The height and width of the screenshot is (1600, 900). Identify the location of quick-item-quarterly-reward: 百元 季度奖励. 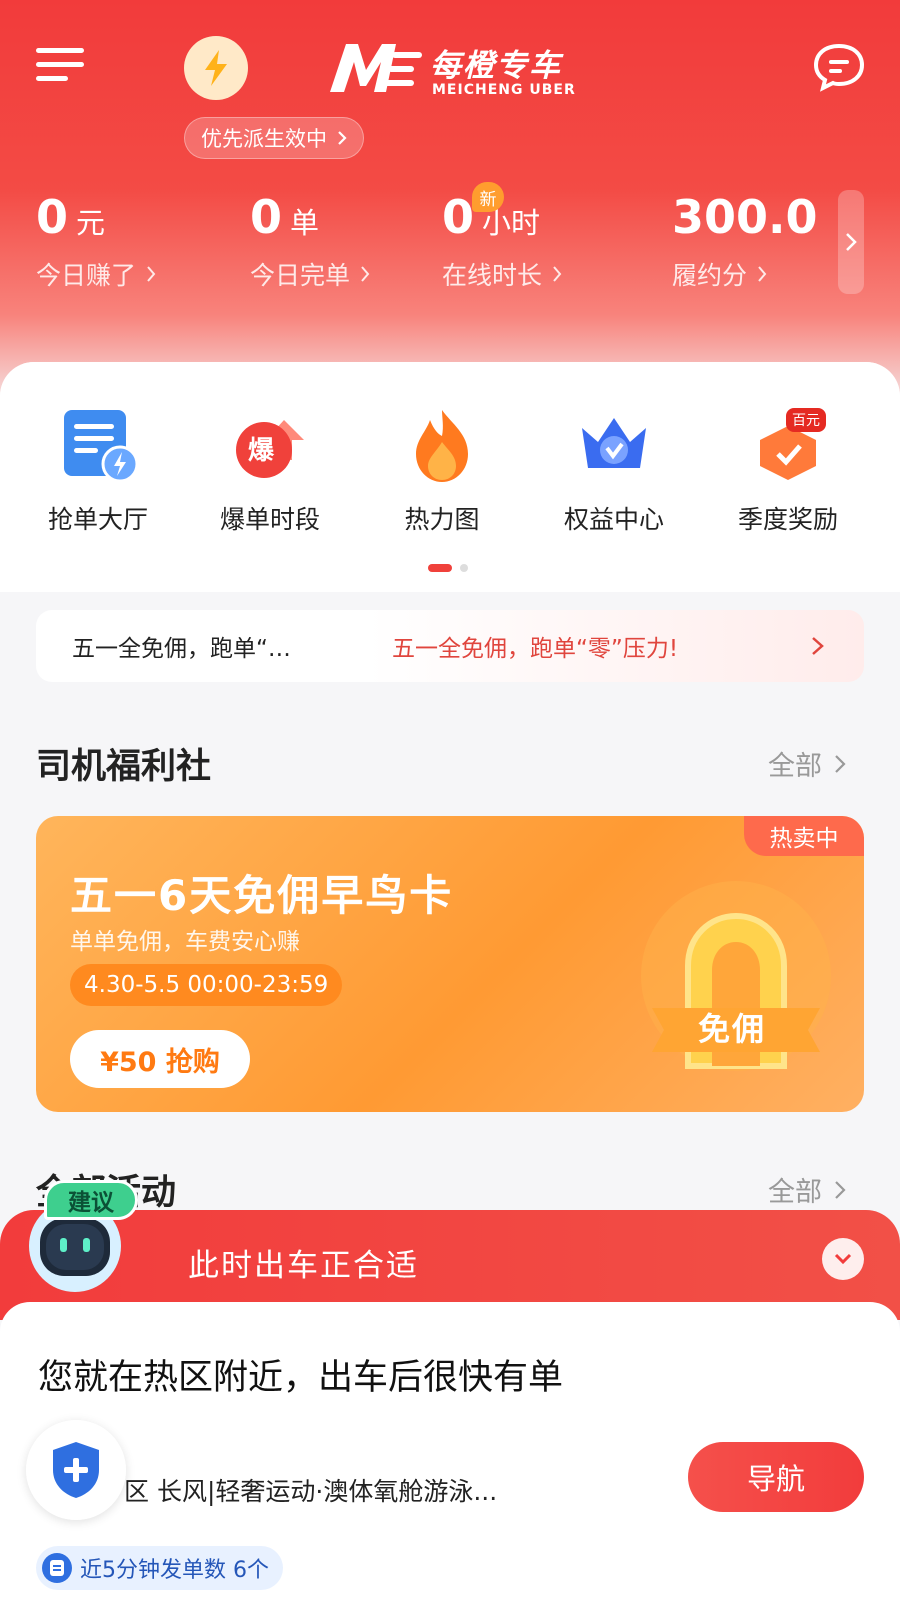
(788, 471).